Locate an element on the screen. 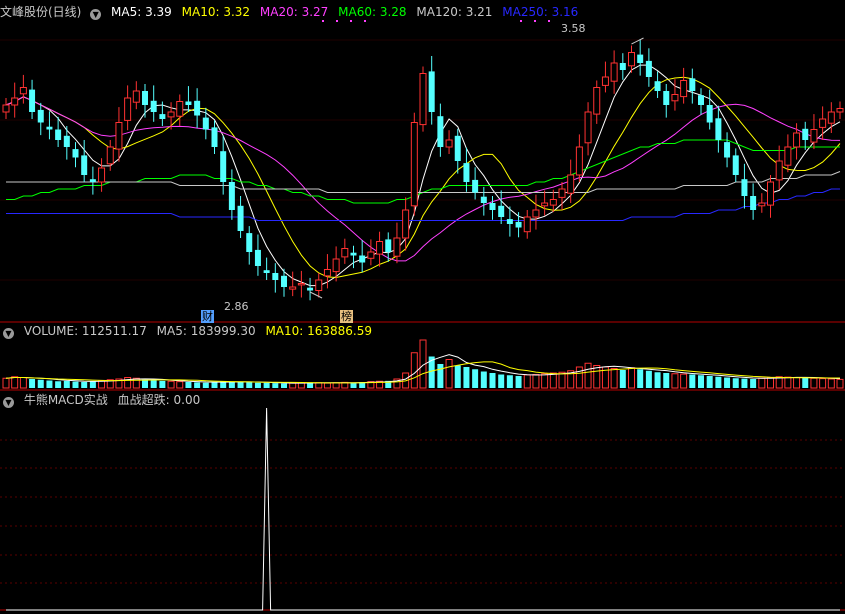 The height and width of the screenshot is (614, 845). high-marker is located at coordinates (637, 41).